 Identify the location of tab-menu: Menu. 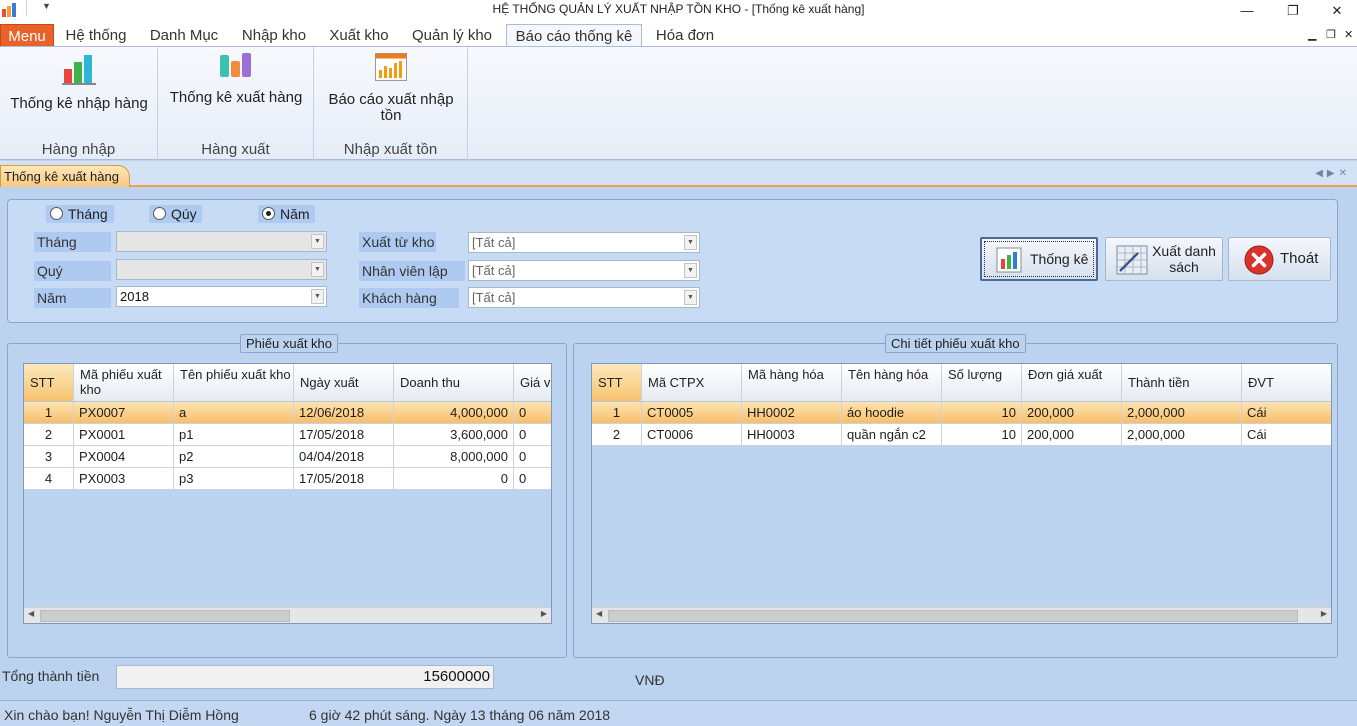
(27, 35).